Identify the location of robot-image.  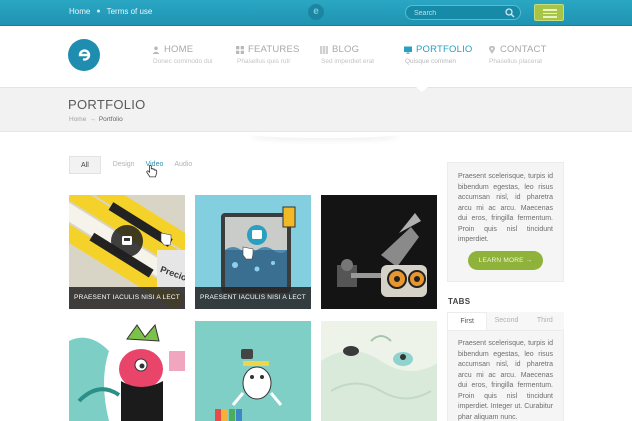
(379, 252).